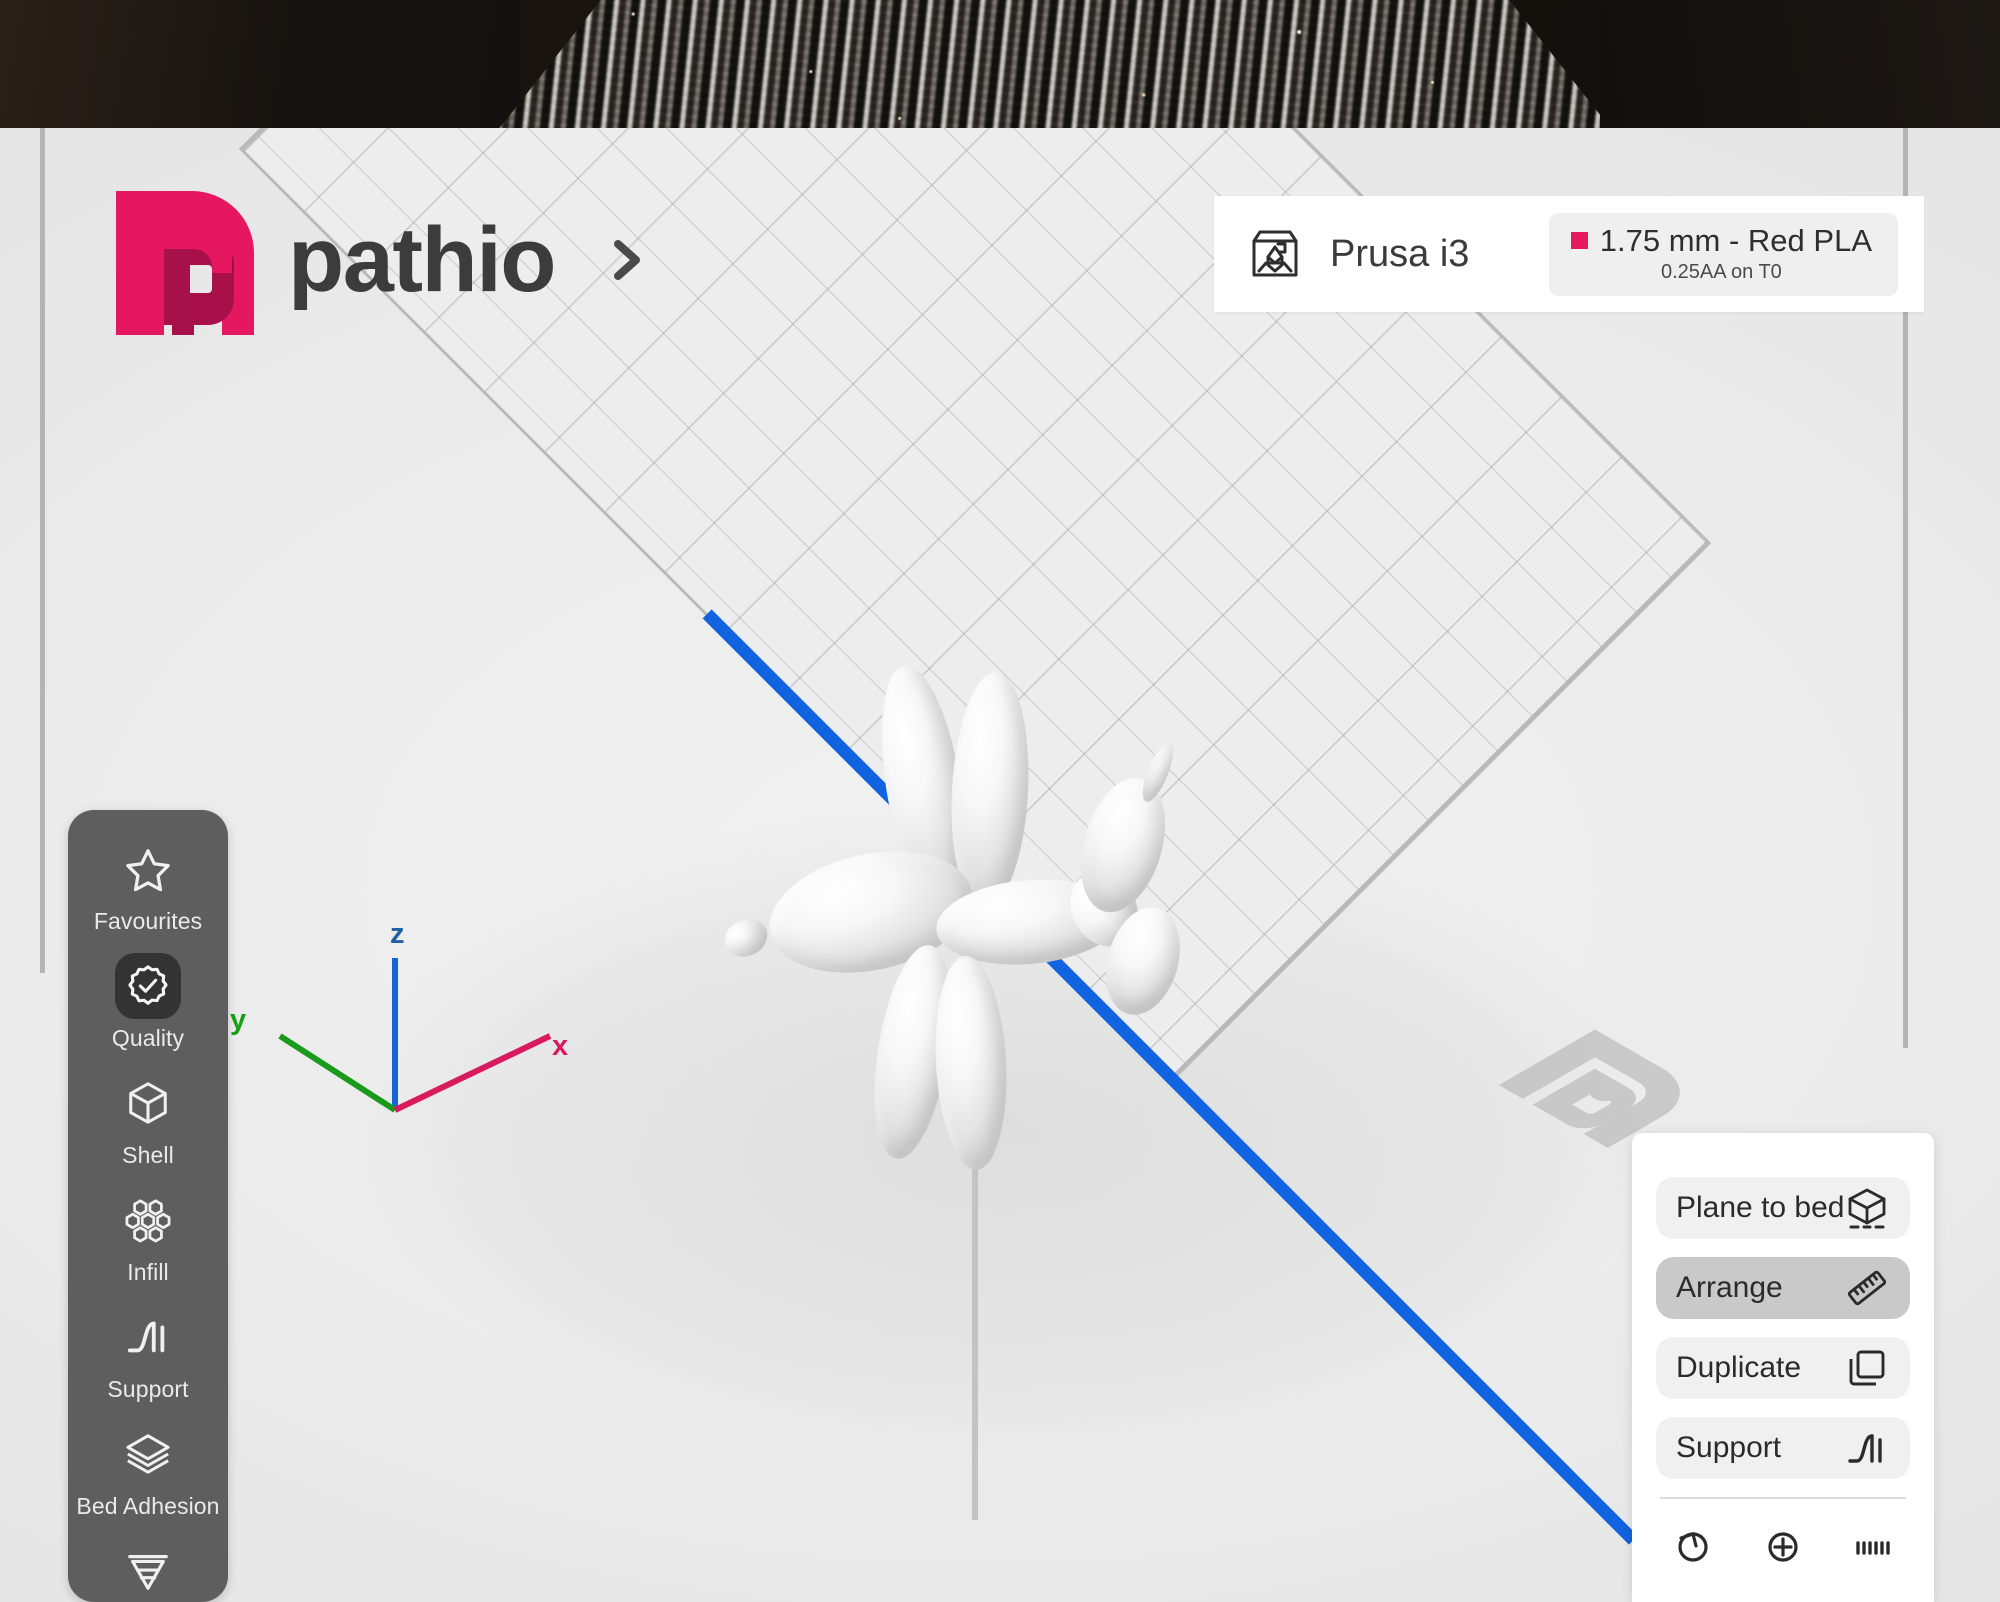 The height and width of the screenshot is (1602, 2000). I want to click on background-photo-left-dark, so click(260, 64).